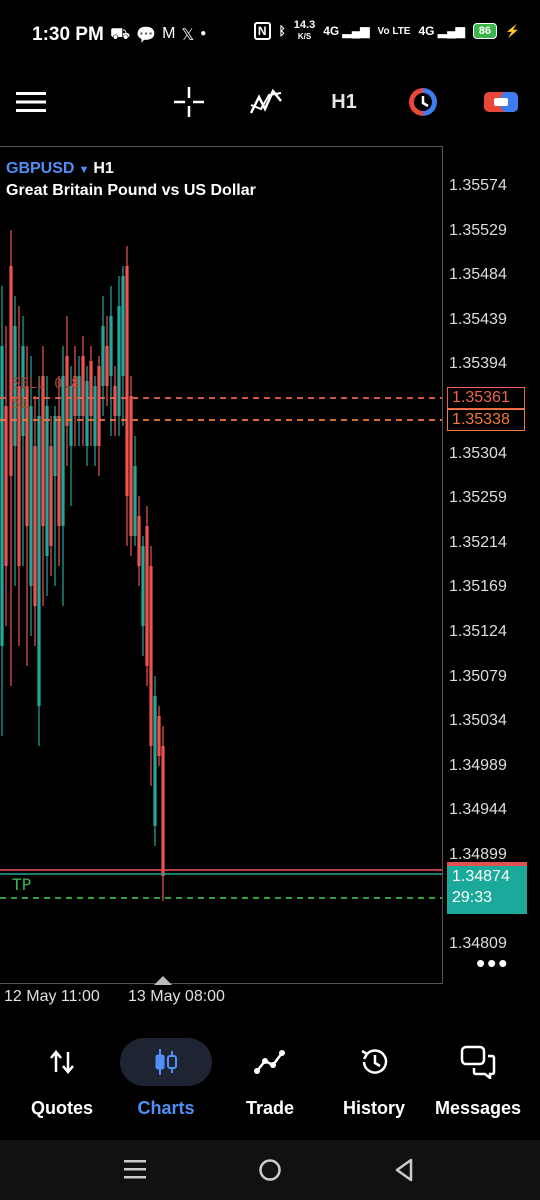 The height and width of the screenshot is (1200, 540). What do you see at coordinates (52, 996) in the screenshot?
I see `time-label-1: 12 May 11:00` at bounding box center [52, 996].